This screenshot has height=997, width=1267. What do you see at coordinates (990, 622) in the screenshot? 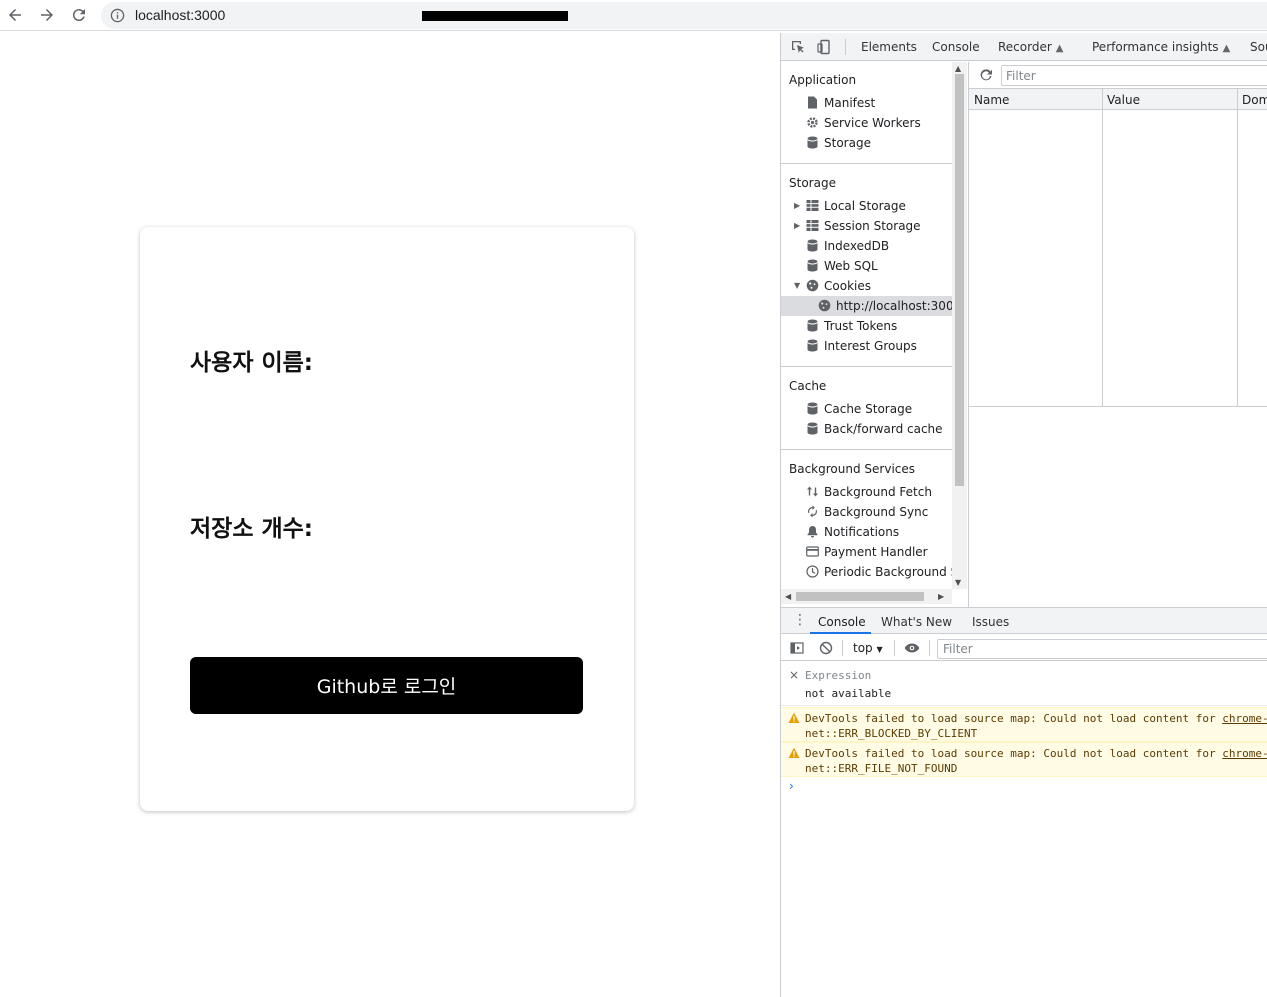
I see `drawer-tab-issues: Issues` at bounding box center [990, 622].